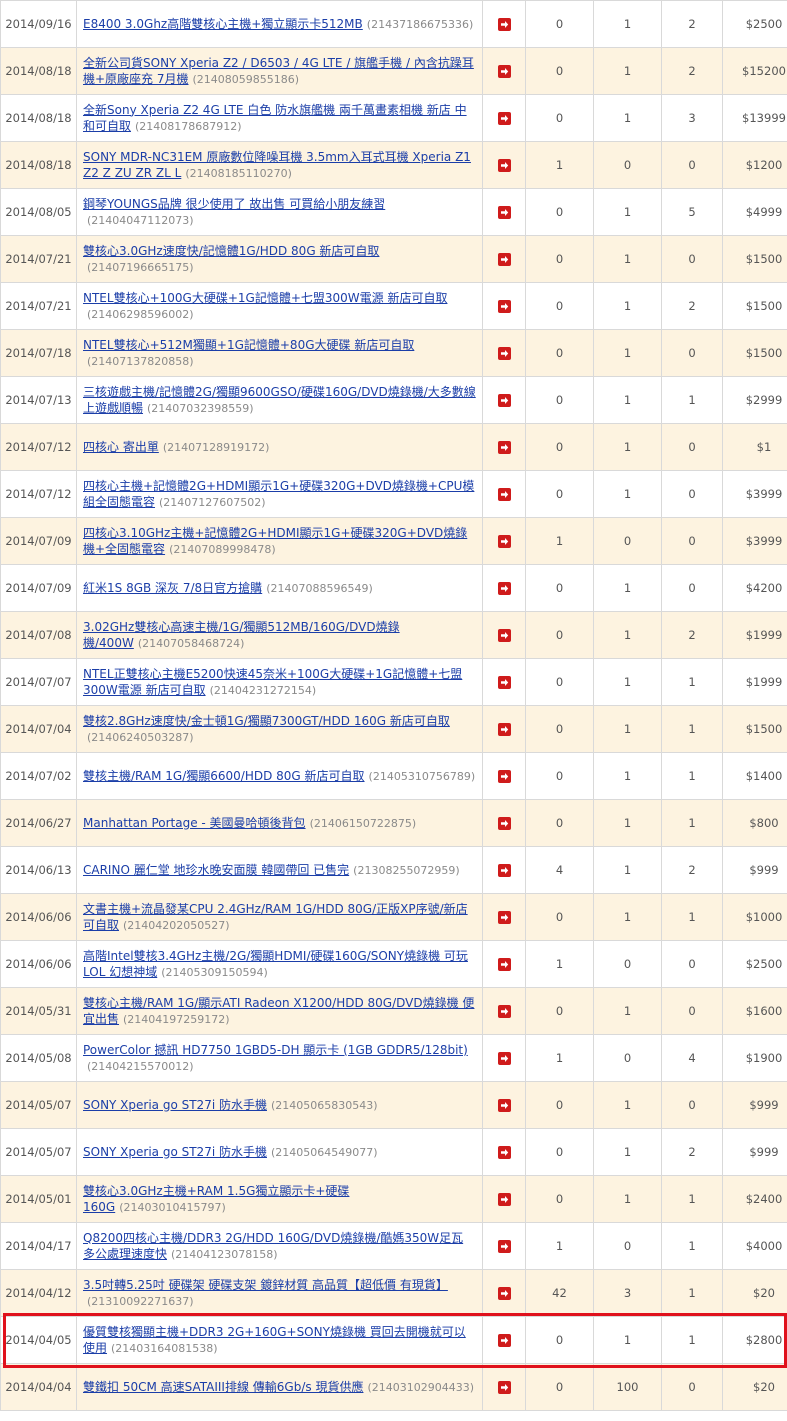 The width and height of the screenshot is (787, 1421). I want to click on item-title-link: 鋼琴YOUNGS品牌 很少使用了 故出售 可買給小朋友練習, so click(234, 204).